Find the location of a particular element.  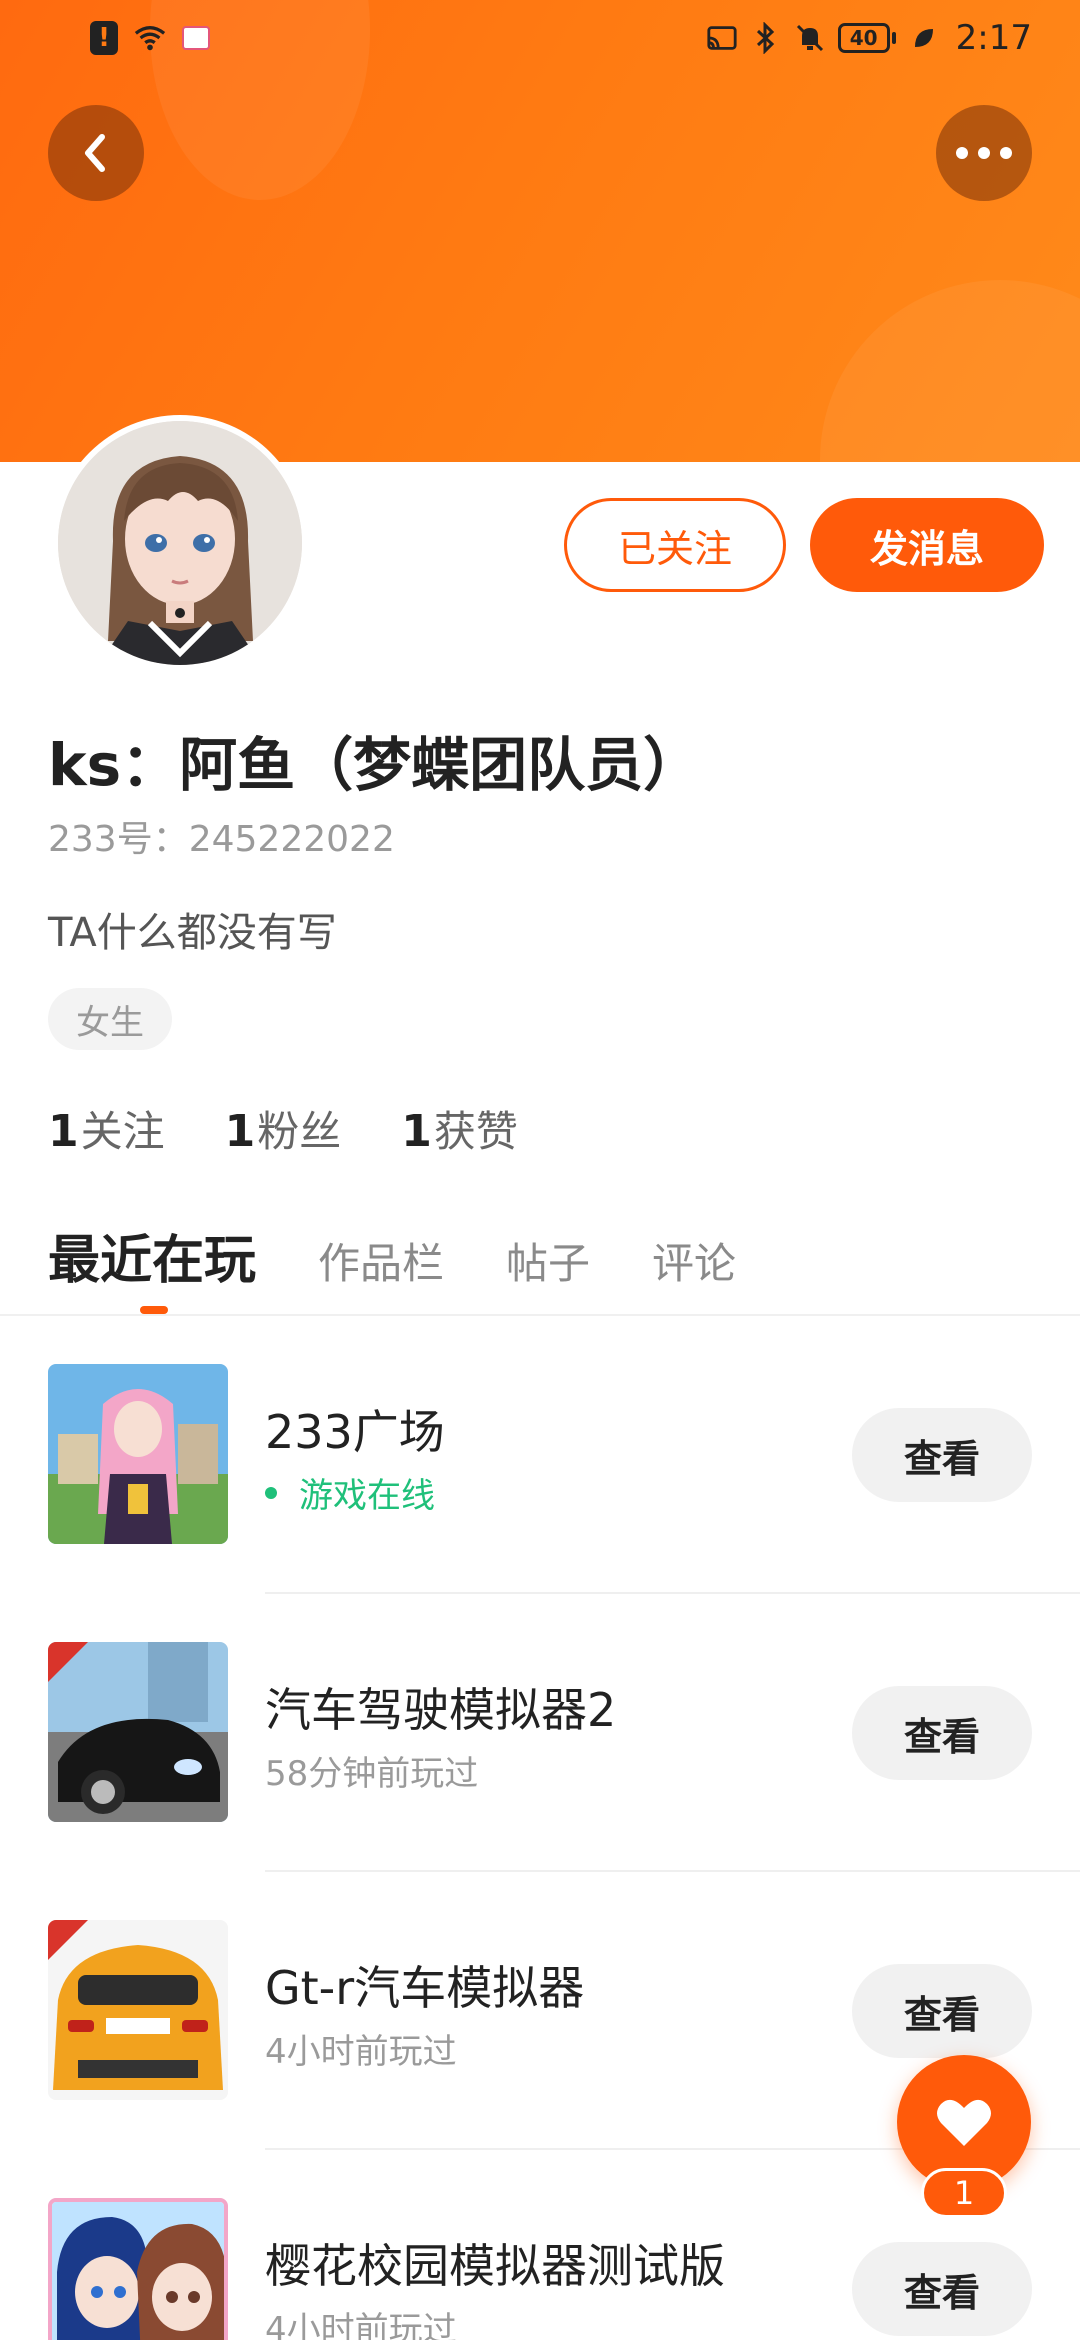

wifi-icon is located at coordinates (150, 38).